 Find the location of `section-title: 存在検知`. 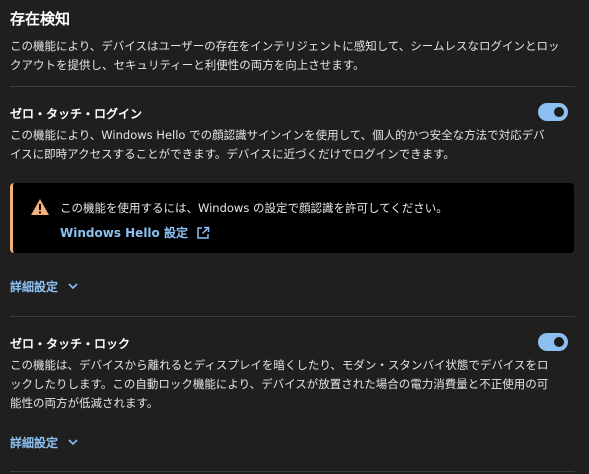

section-title: 存在検知 is located at coordinates (40, 19).